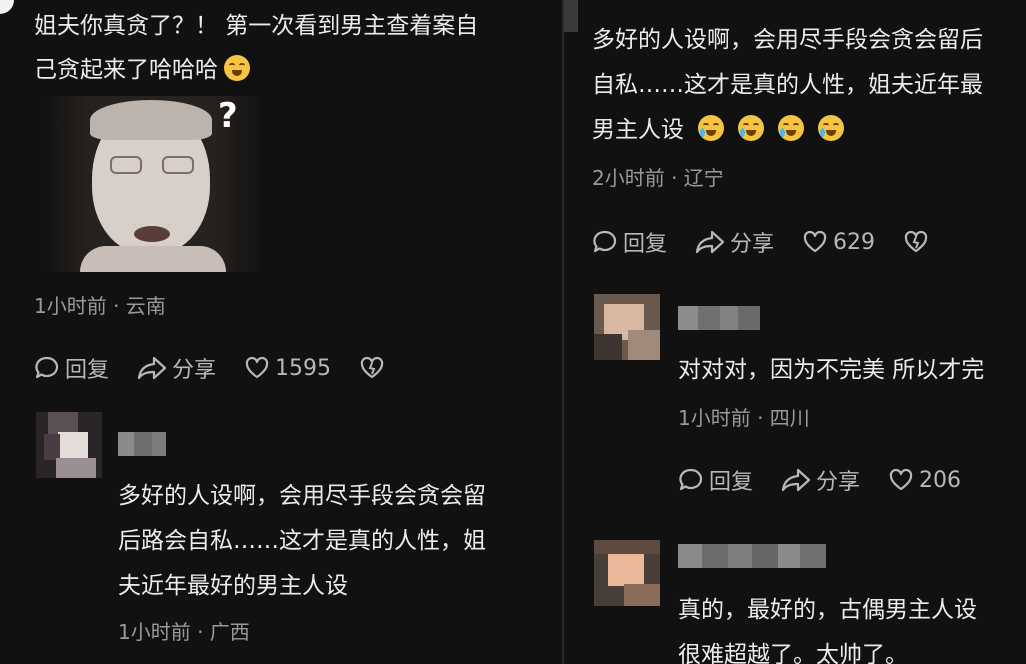  Describe the element at coordinates (940, 480) in the screenshot. I see `like-count: 206` at that location.